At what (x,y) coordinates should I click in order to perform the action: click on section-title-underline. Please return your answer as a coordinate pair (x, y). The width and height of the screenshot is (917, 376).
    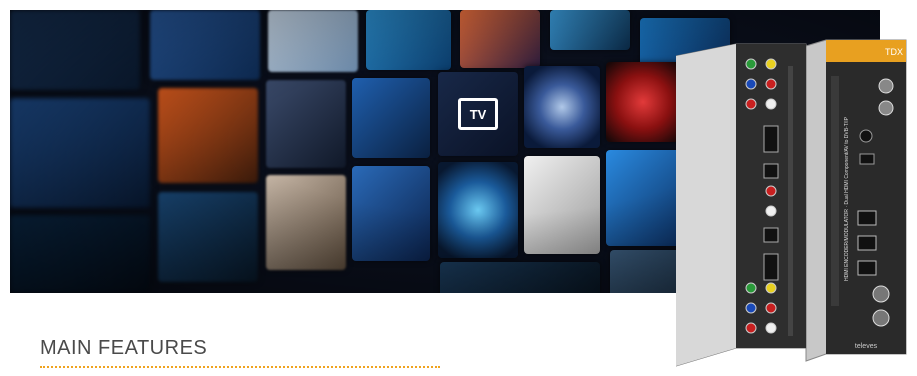
    Looking at the image, I should click on (240, 367).